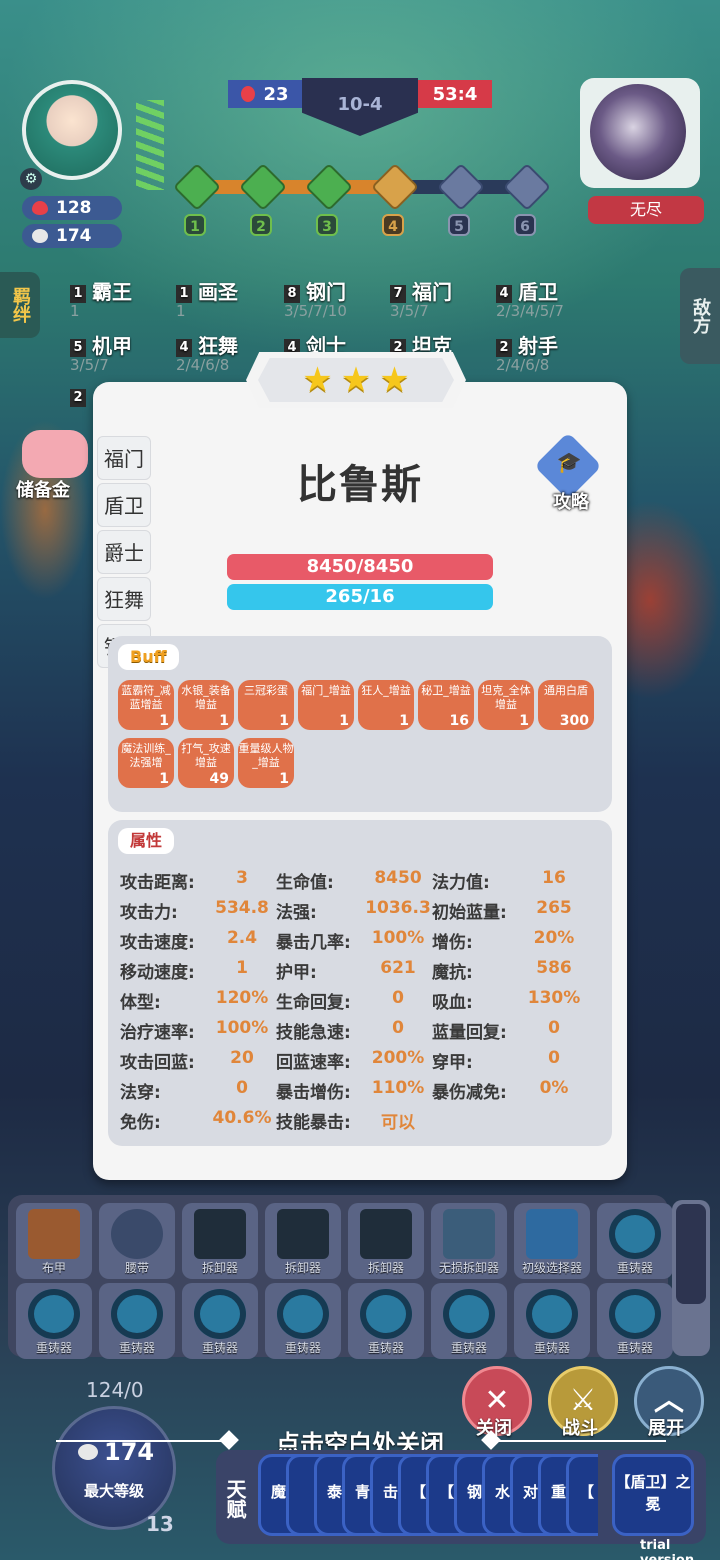  I want to click on attribute-row: 免伤: 40.6% 技能暴击: 可以, so click(363, 1123).